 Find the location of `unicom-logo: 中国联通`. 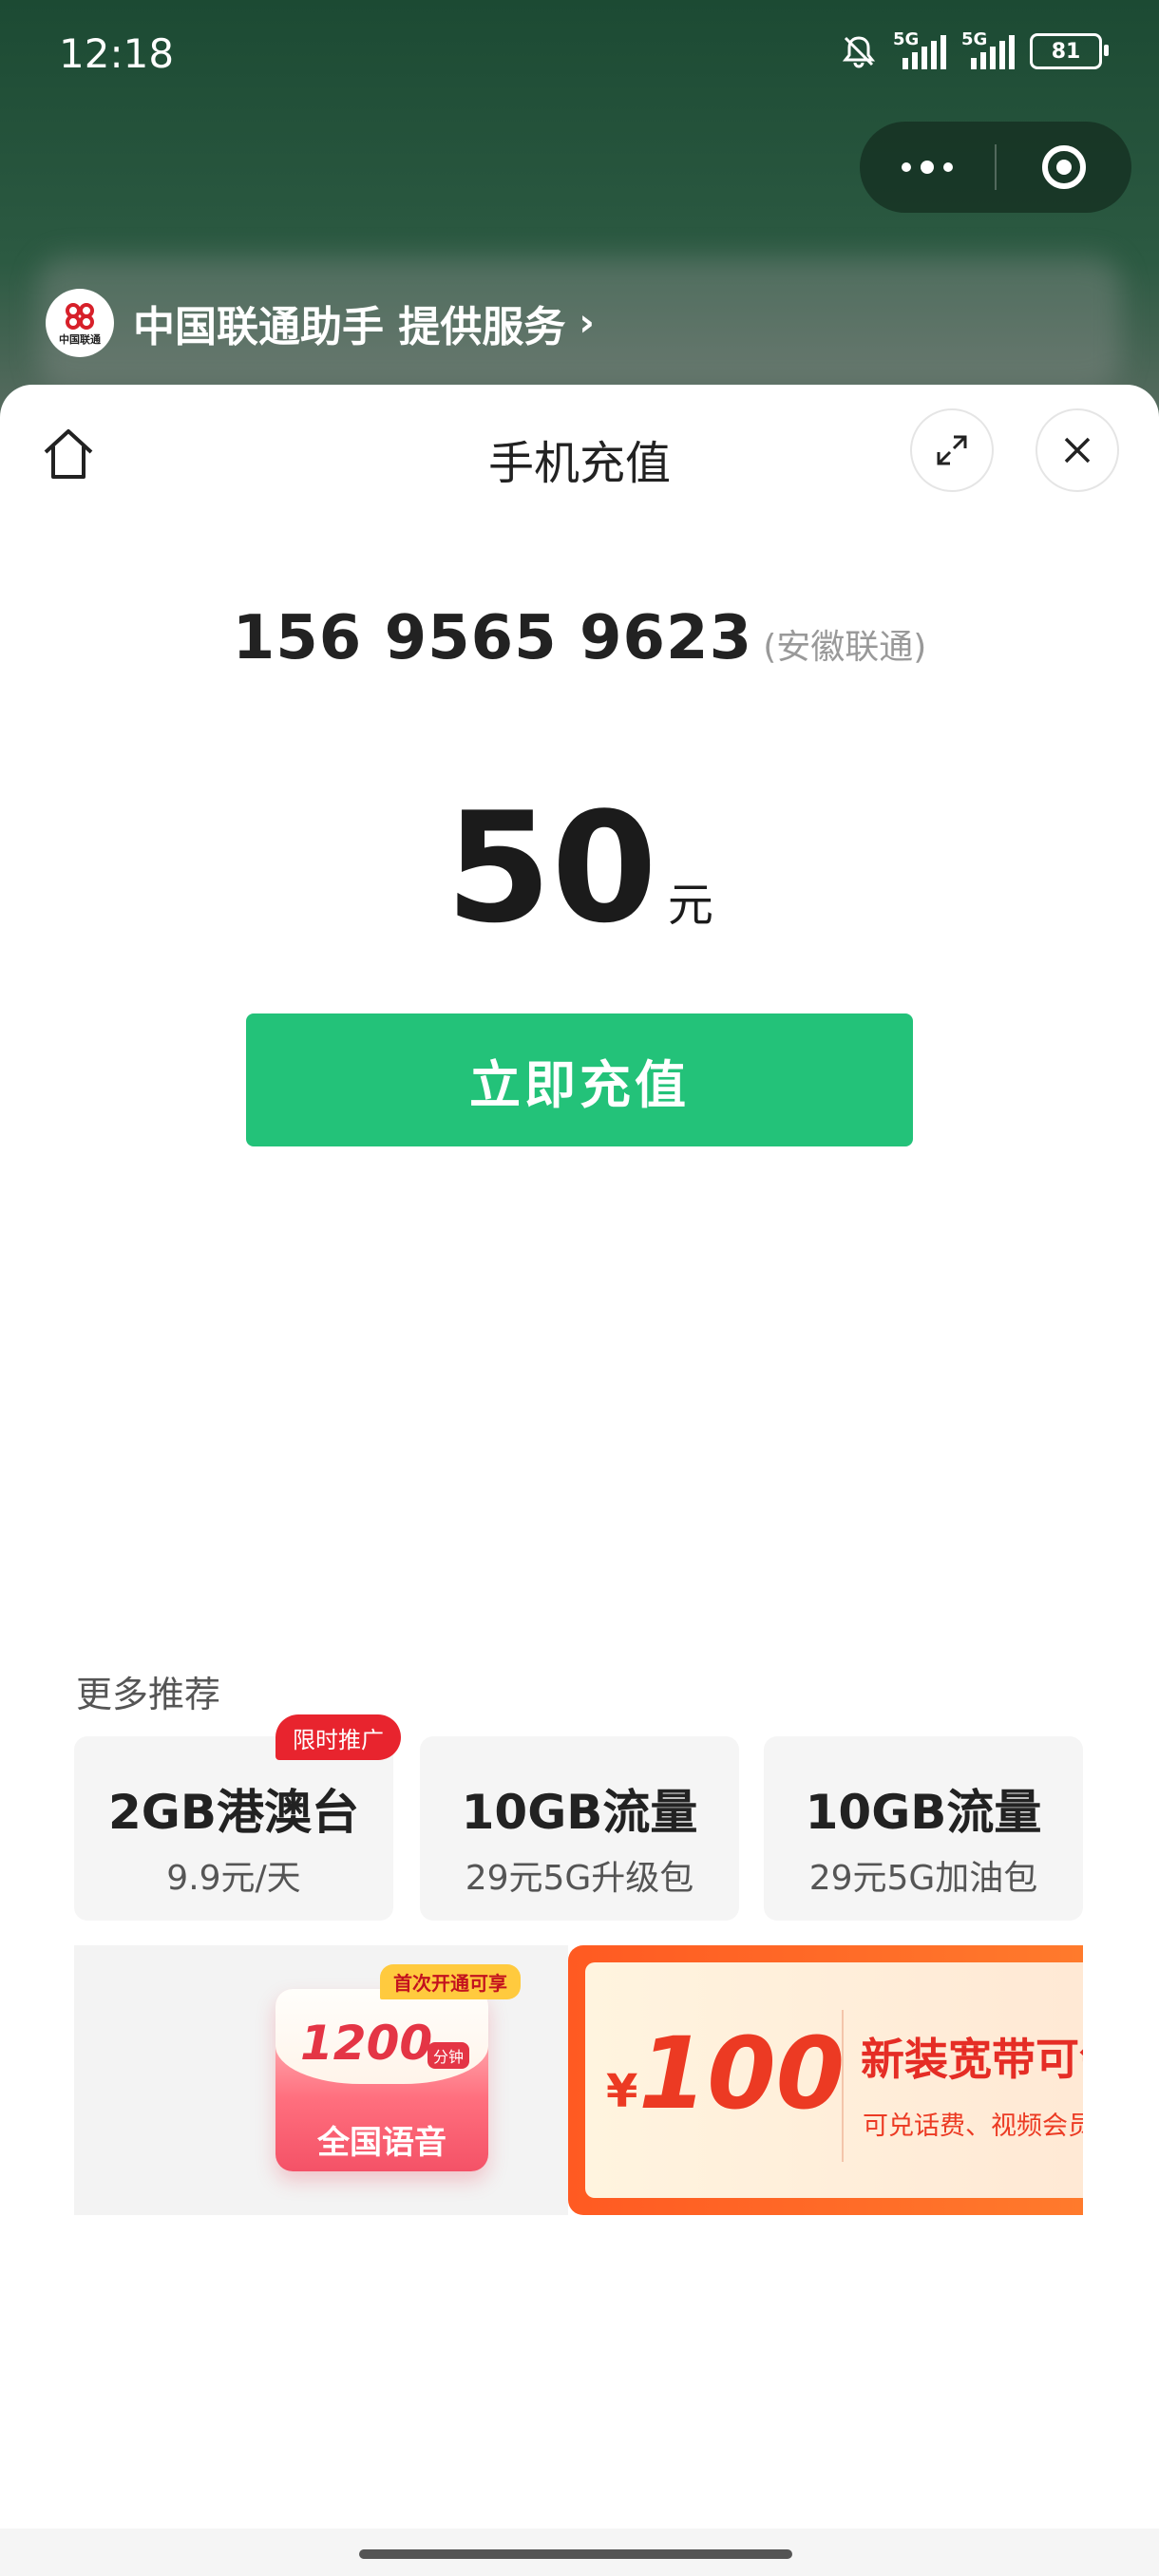

unicom-logo: 中国联通 is located at coordinates (80, 323).